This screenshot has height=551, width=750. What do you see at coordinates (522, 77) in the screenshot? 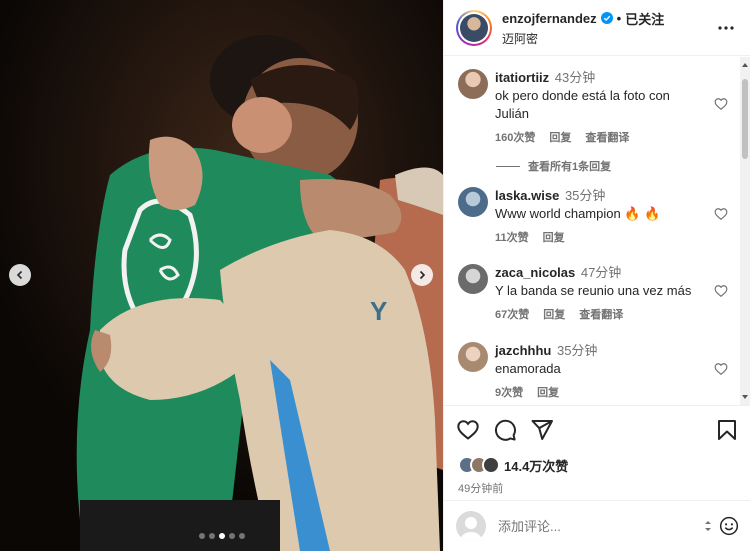
I see `commenter-username: itatiortiiz` at bounding box center [522, 77].